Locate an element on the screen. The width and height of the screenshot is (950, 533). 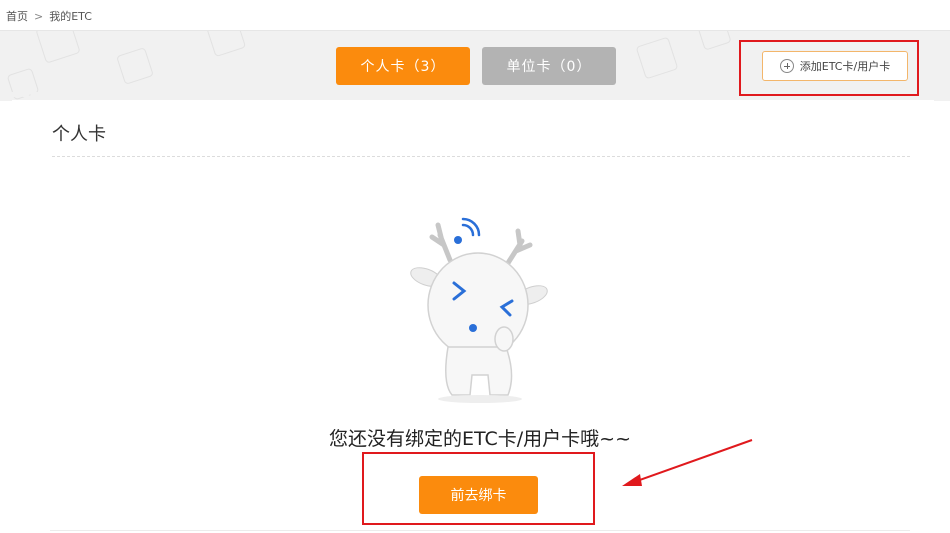
wifi-signal-icon is located at coordinates (471, 227).